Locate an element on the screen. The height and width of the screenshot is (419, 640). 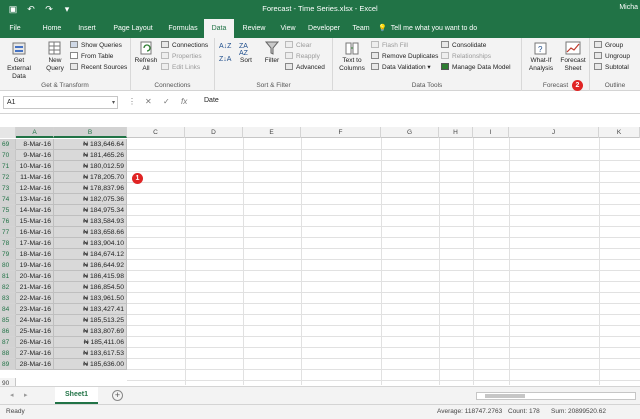
ungroup-button: Ungroup is located at coordinates (612, 57).